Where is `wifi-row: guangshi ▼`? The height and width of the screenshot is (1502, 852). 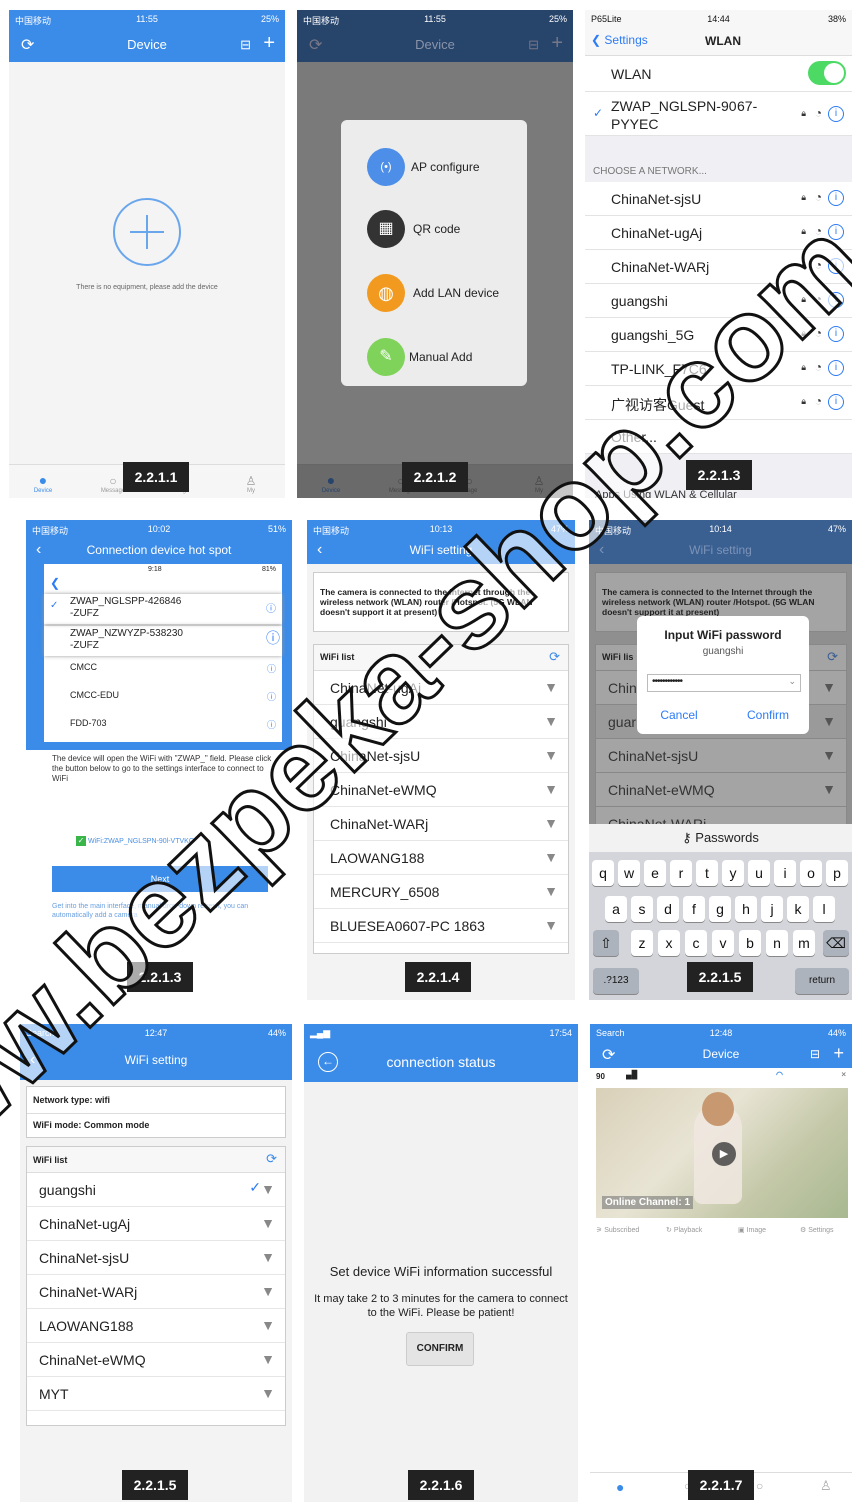
wifi-row: guangshi ▼ is located at coordinates (441, 722).